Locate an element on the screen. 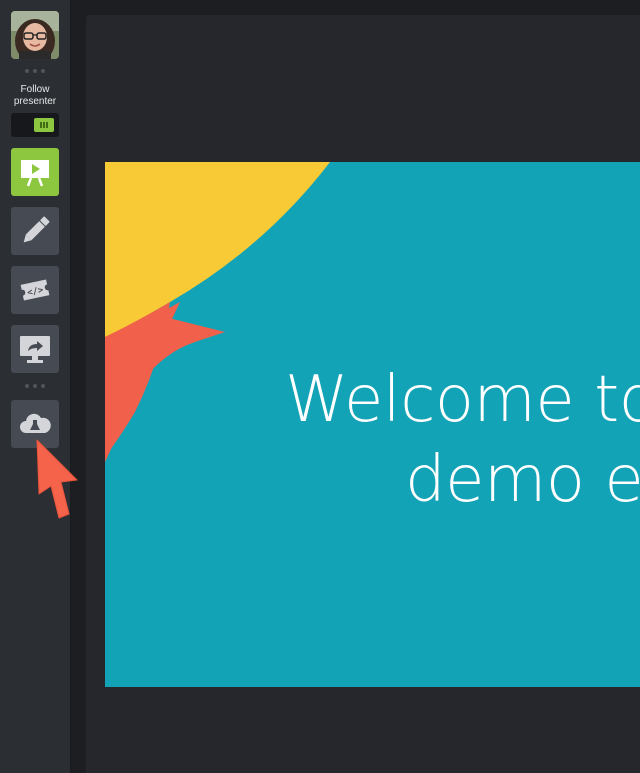 The image size is (640, 773). slide-title: Welcome to demo ev is located at coordinates (462, 440).